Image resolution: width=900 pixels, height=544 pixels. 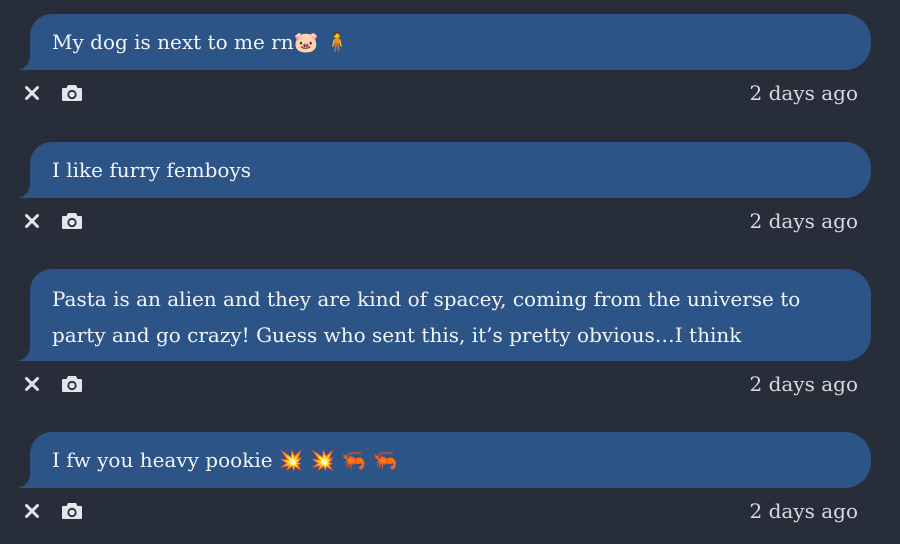 I want to click on message-bubble: I fw you heavy pookie 💥 💥 🦐 🦐, so click(x=438, y=460).